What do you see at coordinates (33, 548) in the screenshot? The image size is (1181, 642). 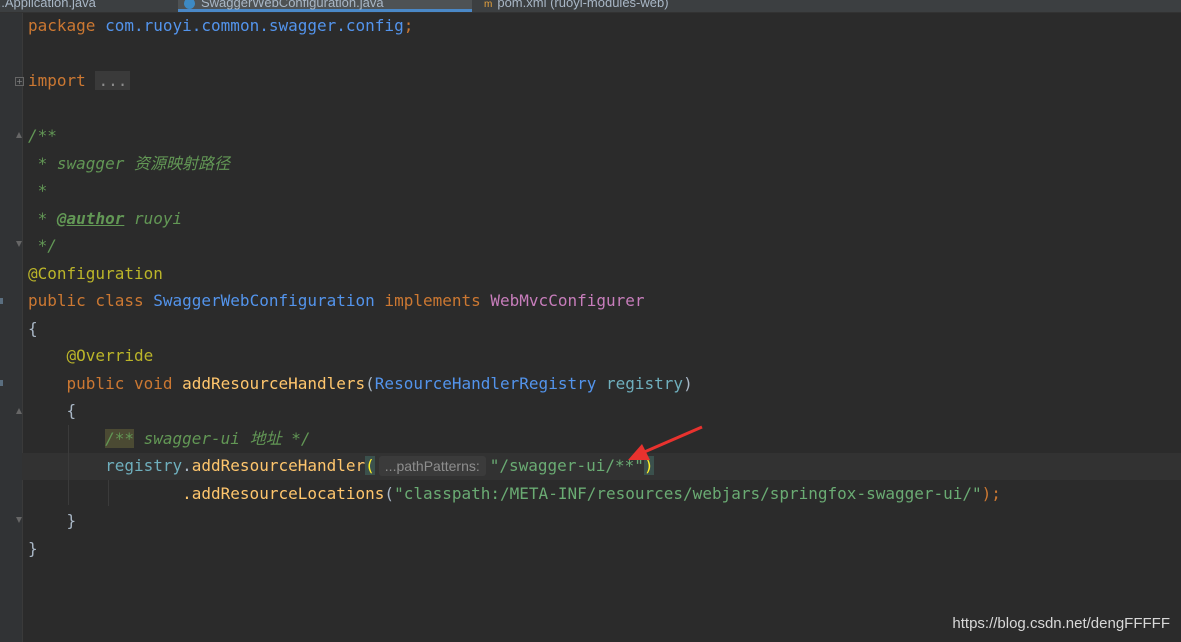 I see `code-line-class-brace-close: }` at bounding box center [33, 548].